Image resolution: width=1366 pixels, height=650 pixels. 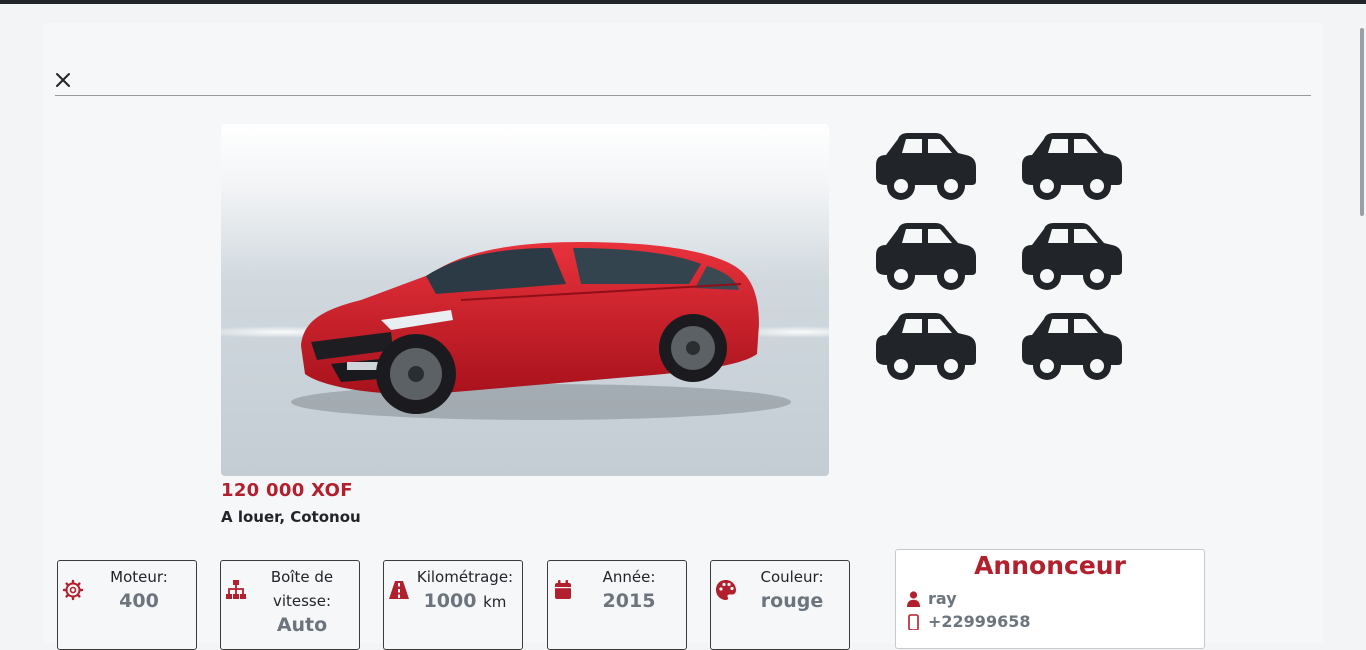 I want to click on calendar-icon, so click(x=563, y=590).